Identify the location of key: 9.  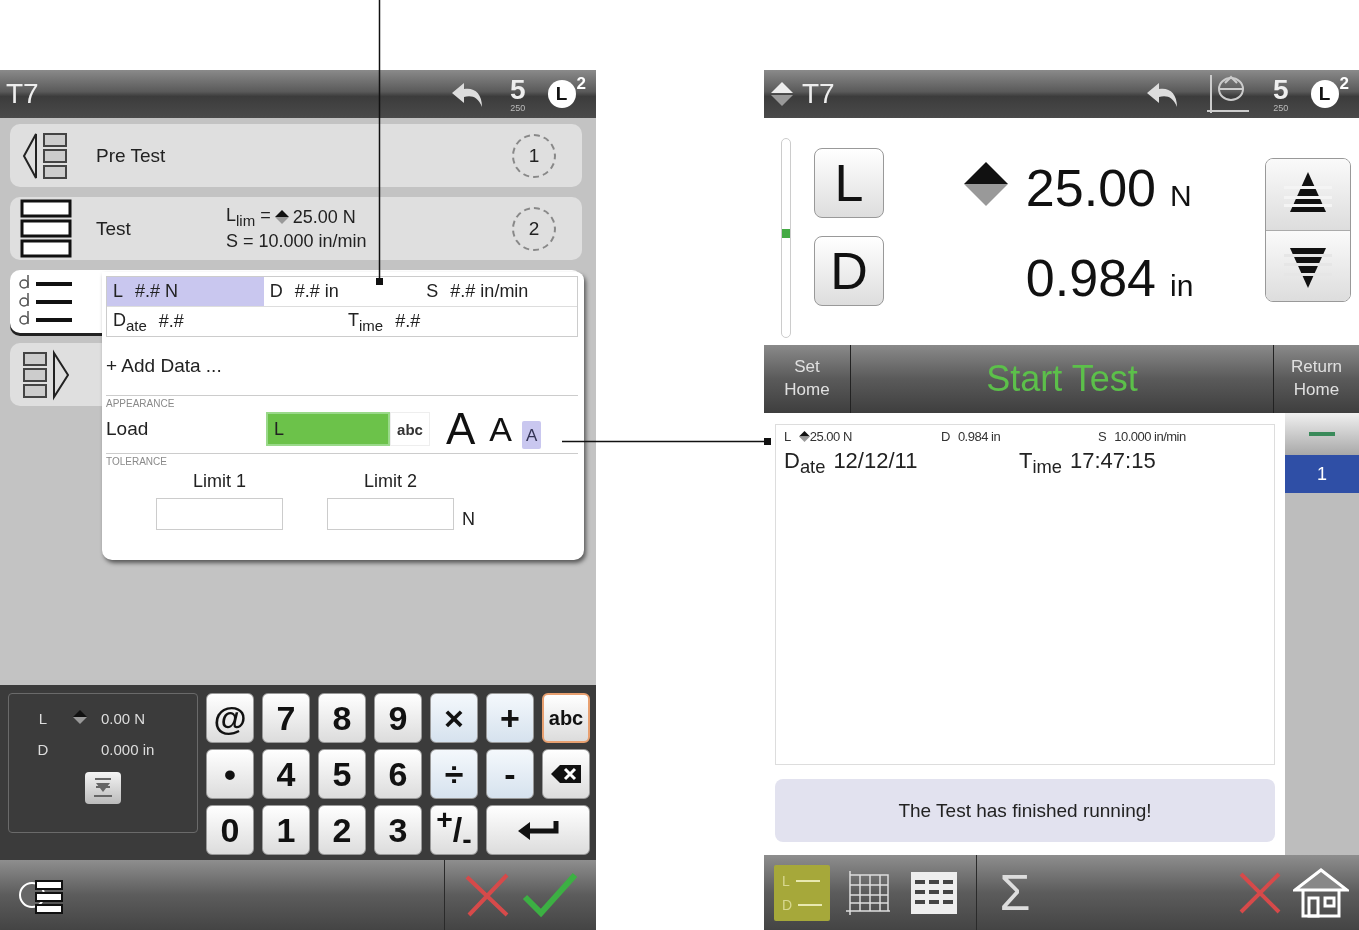
(398, 718).